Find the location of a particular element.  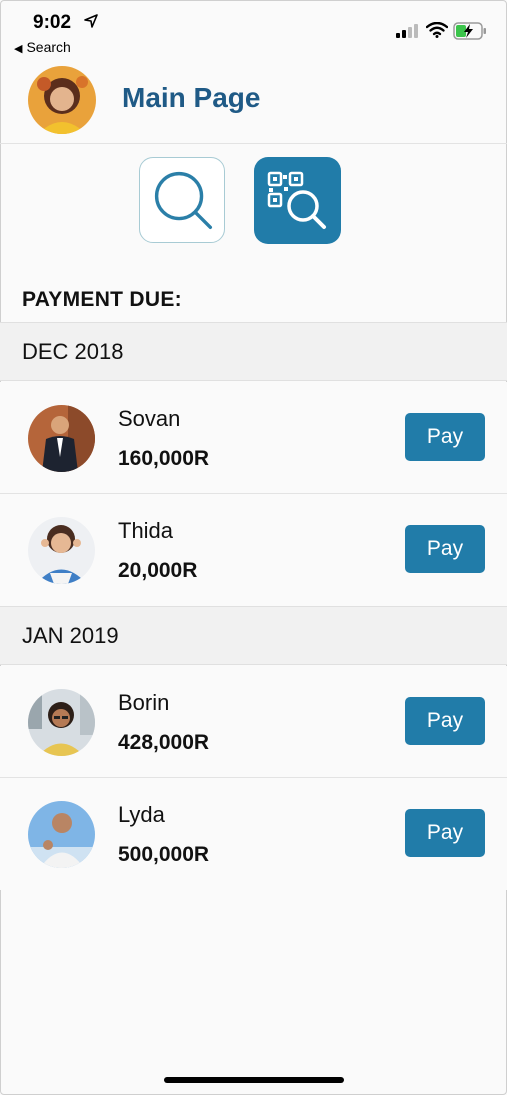

list-item: Sovan 160,000R Pay is located at coordinates (253, 438).